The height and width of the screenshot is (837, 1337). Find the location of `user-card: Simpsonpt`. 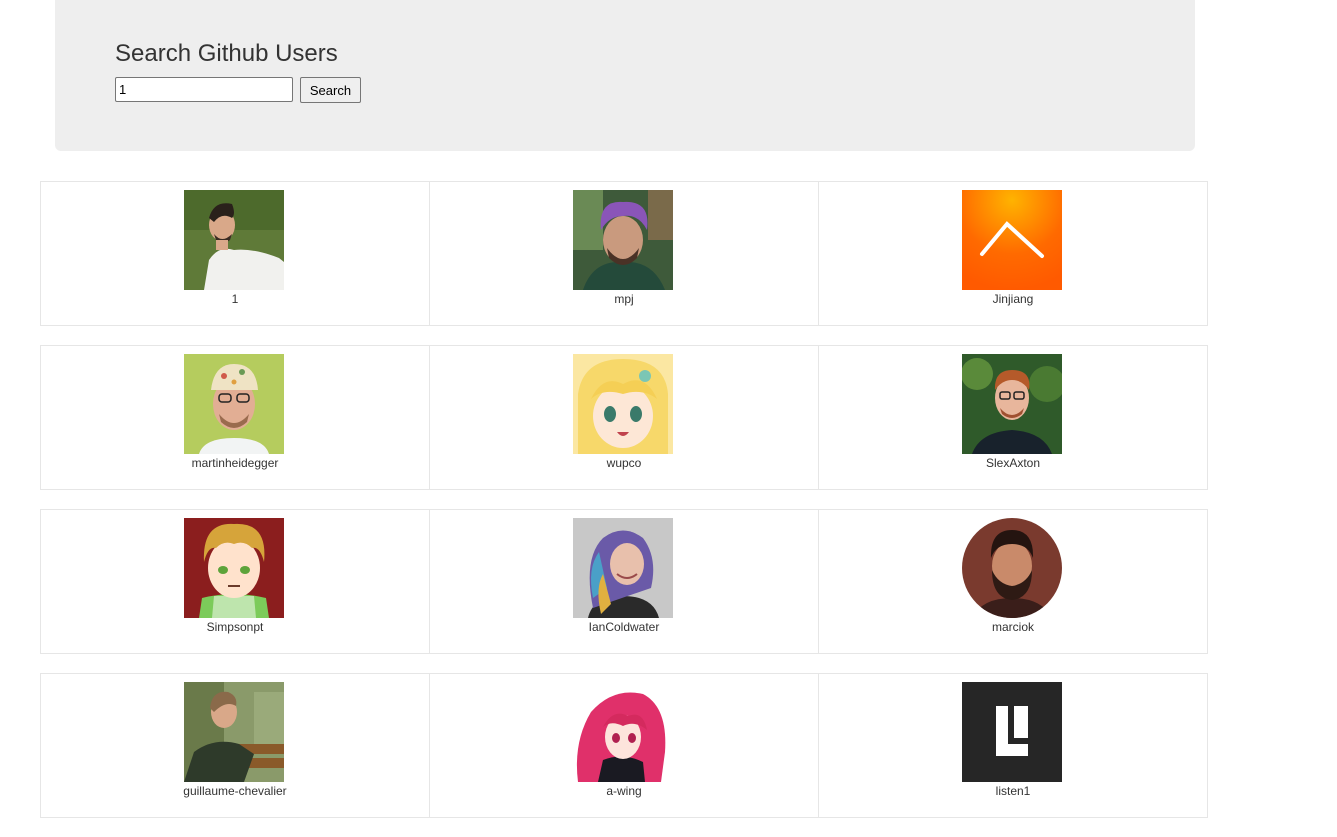

user-card: Simpsonpt is located at coordinates (235, 581).